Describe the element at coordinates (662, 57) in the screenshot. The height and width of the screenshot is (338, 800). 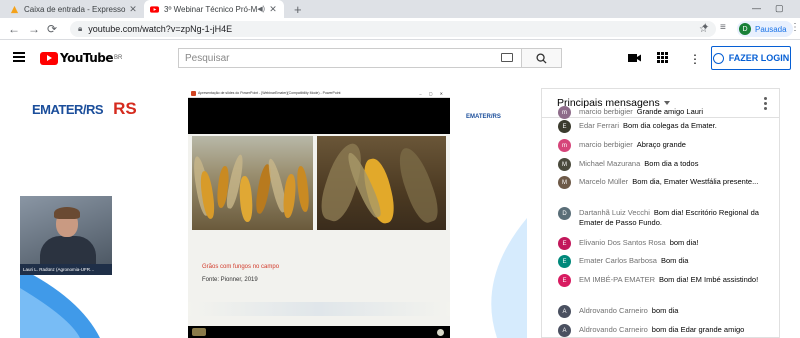
I see `apps-grid-icon` at that location.